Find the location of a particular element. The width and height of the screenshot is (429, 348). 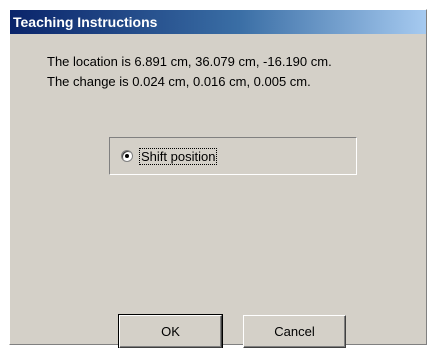

shift-position-radio-option: Shift position is located at coordinates (169, 156).